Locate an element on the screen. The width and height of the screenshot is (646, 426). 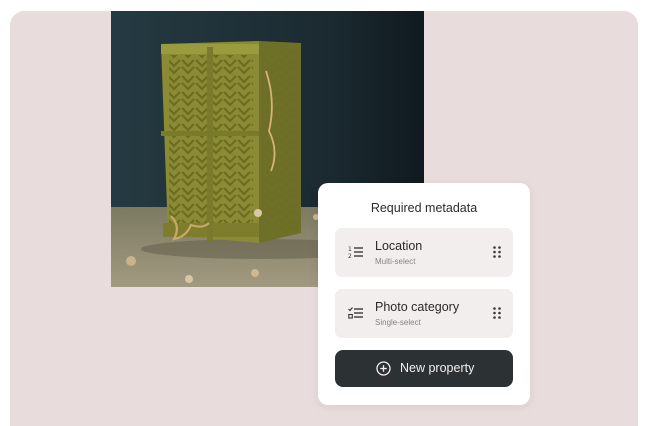
property-row-location: 1 2 Location Multi-select is located at coordinates (424, 252).